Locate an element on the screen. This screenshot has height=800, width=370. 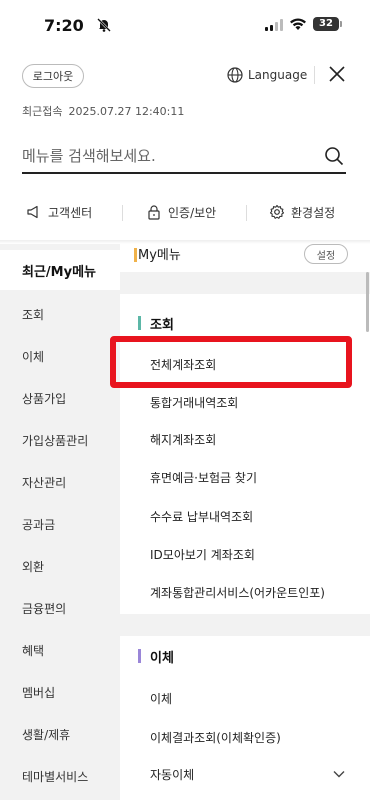
settings-label: 환경설정 is located at coordinates (313, 212).